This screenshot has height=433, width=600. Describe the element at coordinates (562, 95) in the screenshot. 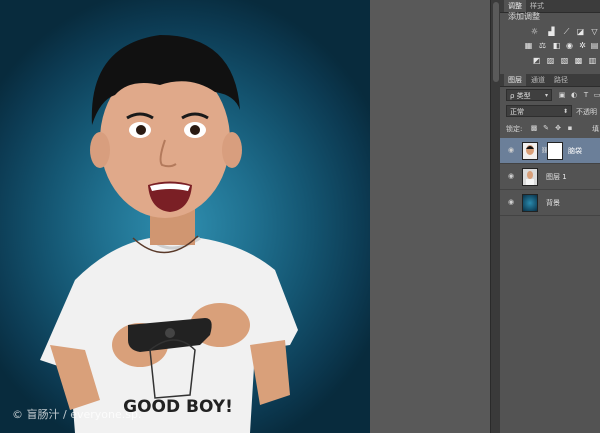

I see `filter-pixel-icon: ▣` at that location.